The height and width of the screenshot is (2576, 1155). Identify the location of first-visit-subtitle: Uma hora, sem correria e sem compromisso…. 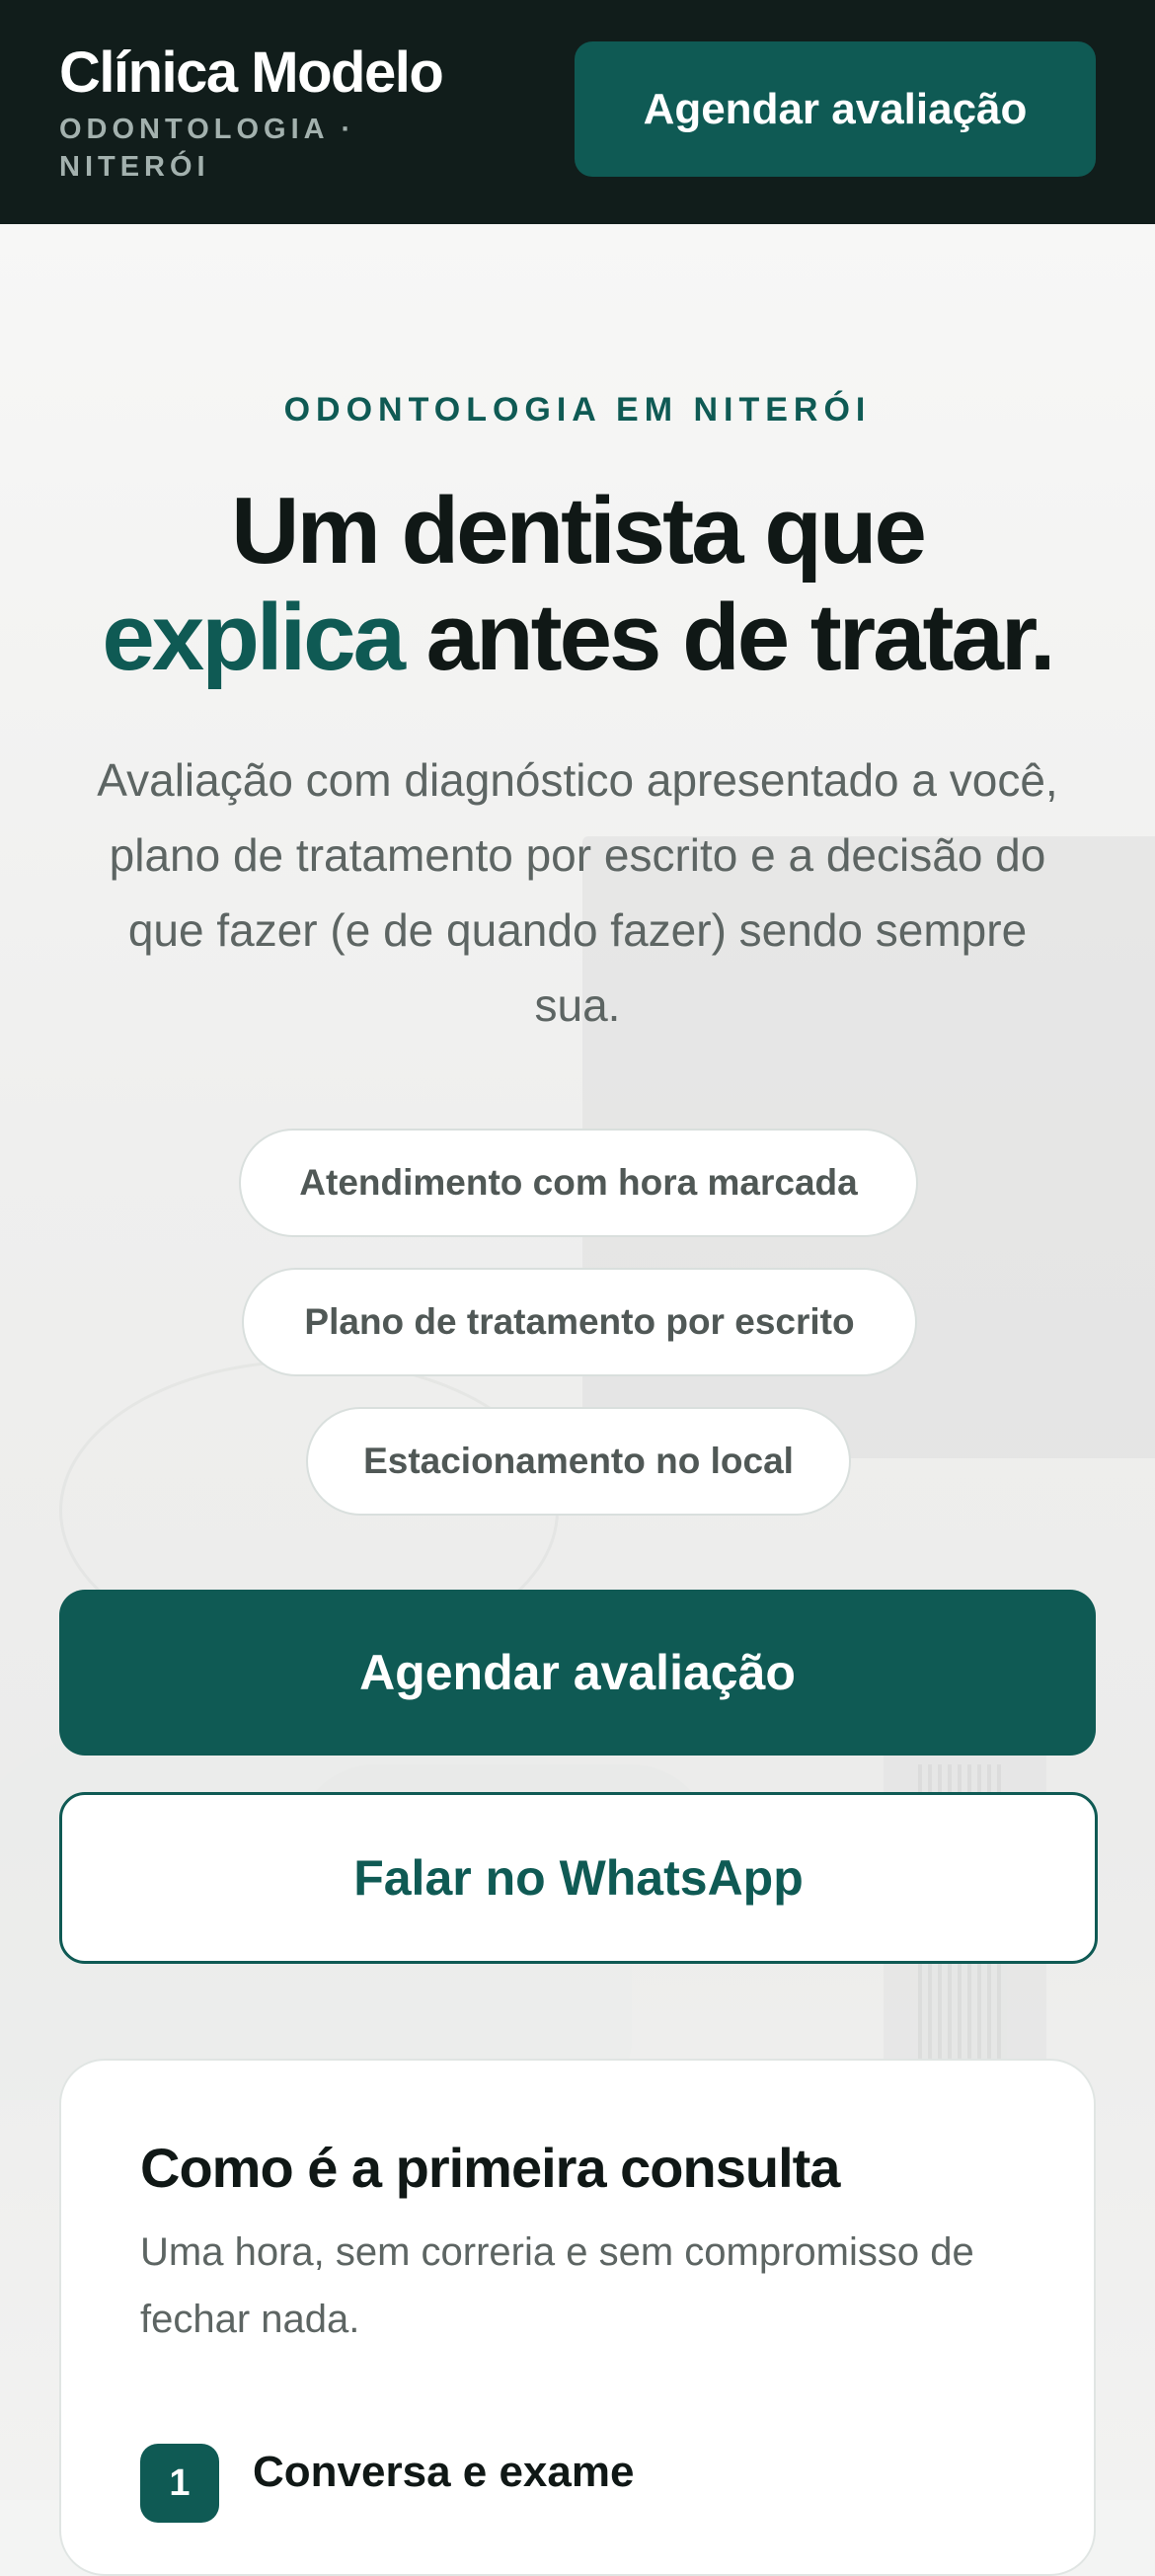
(557, 2285).